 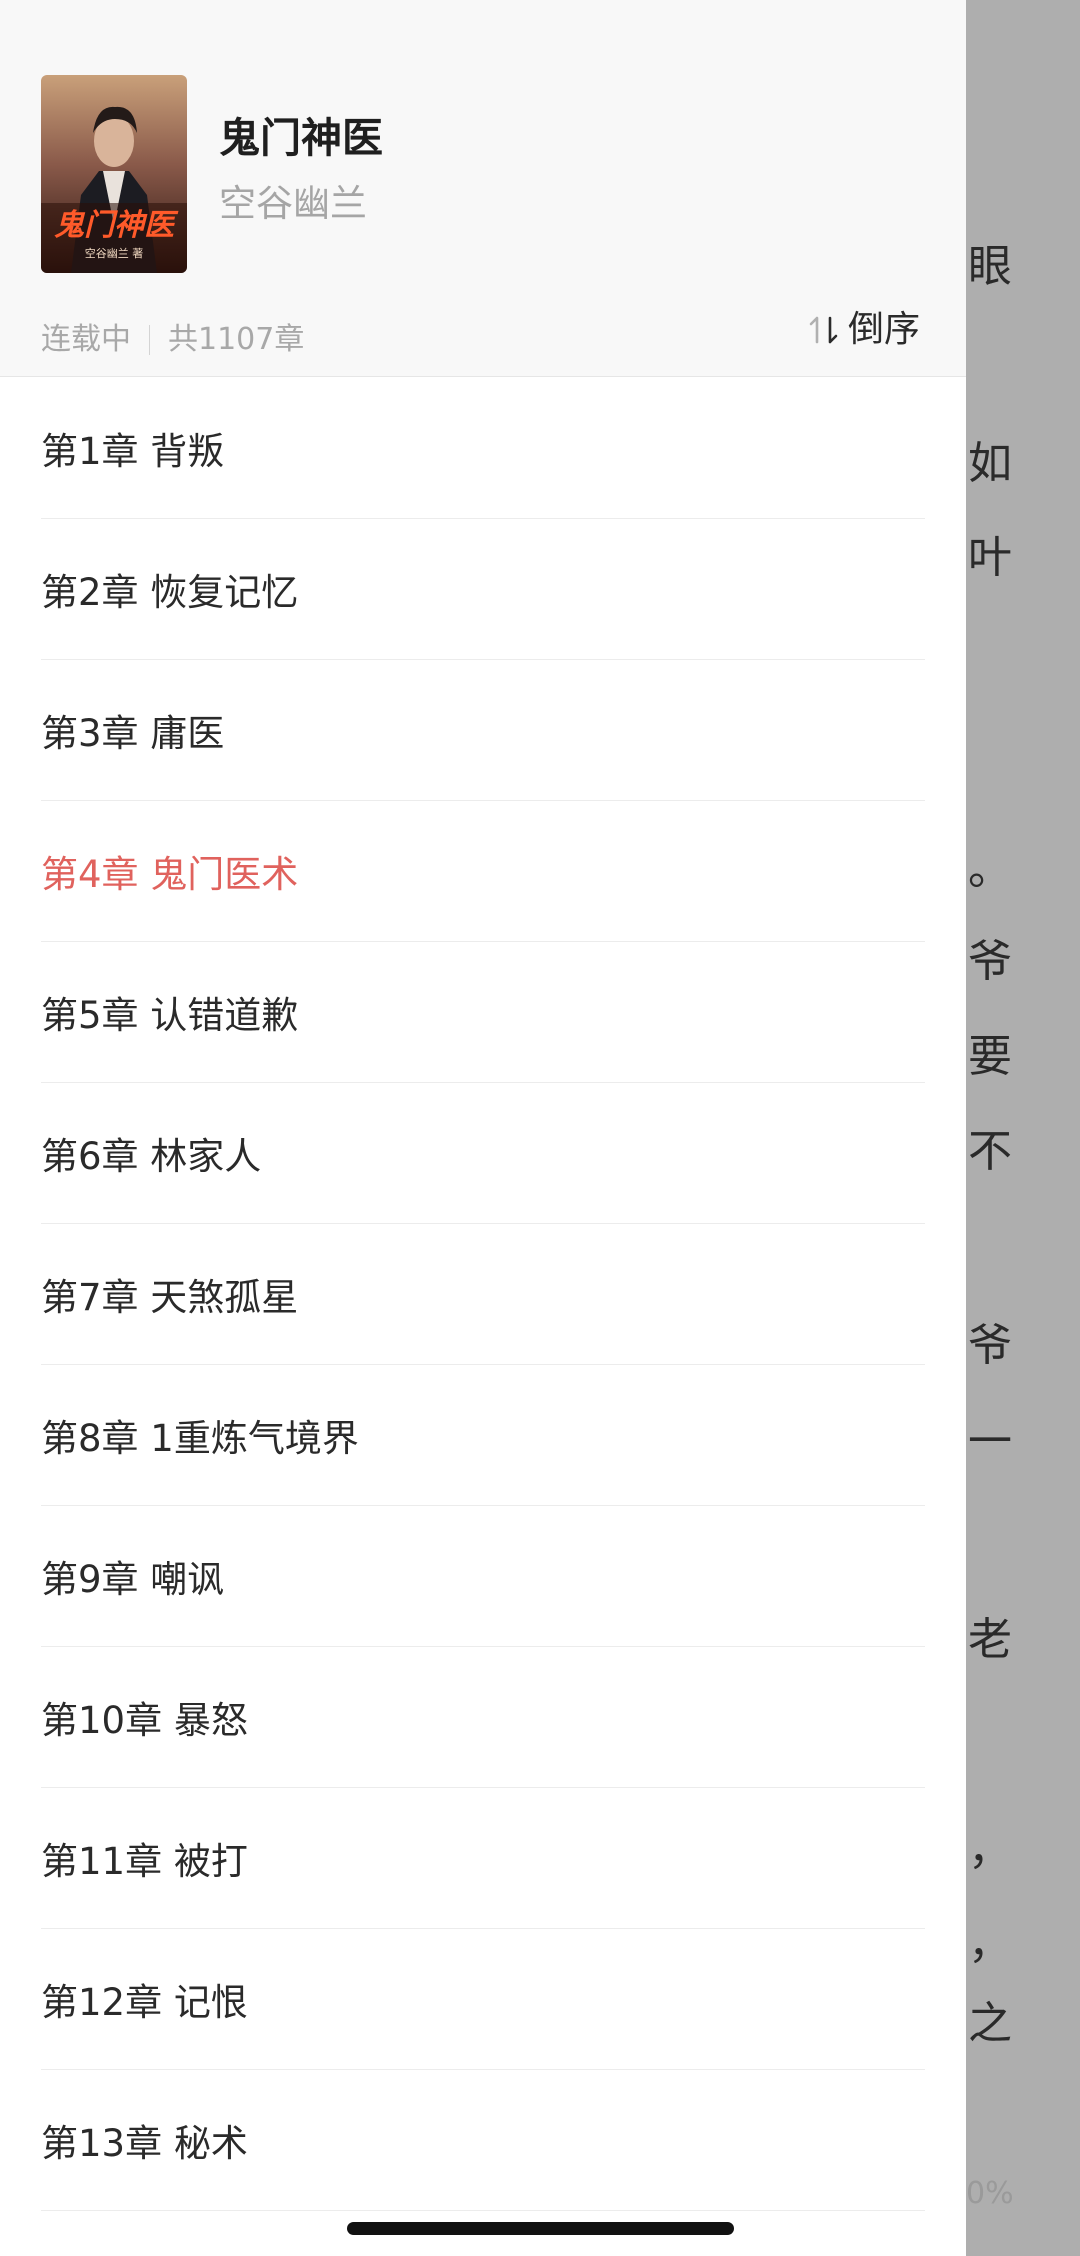 What do you see at coordinates (483, 730) in the screenshot?
I see `chapter-item: 第3章 庸医` at bounding box center [483, 730].